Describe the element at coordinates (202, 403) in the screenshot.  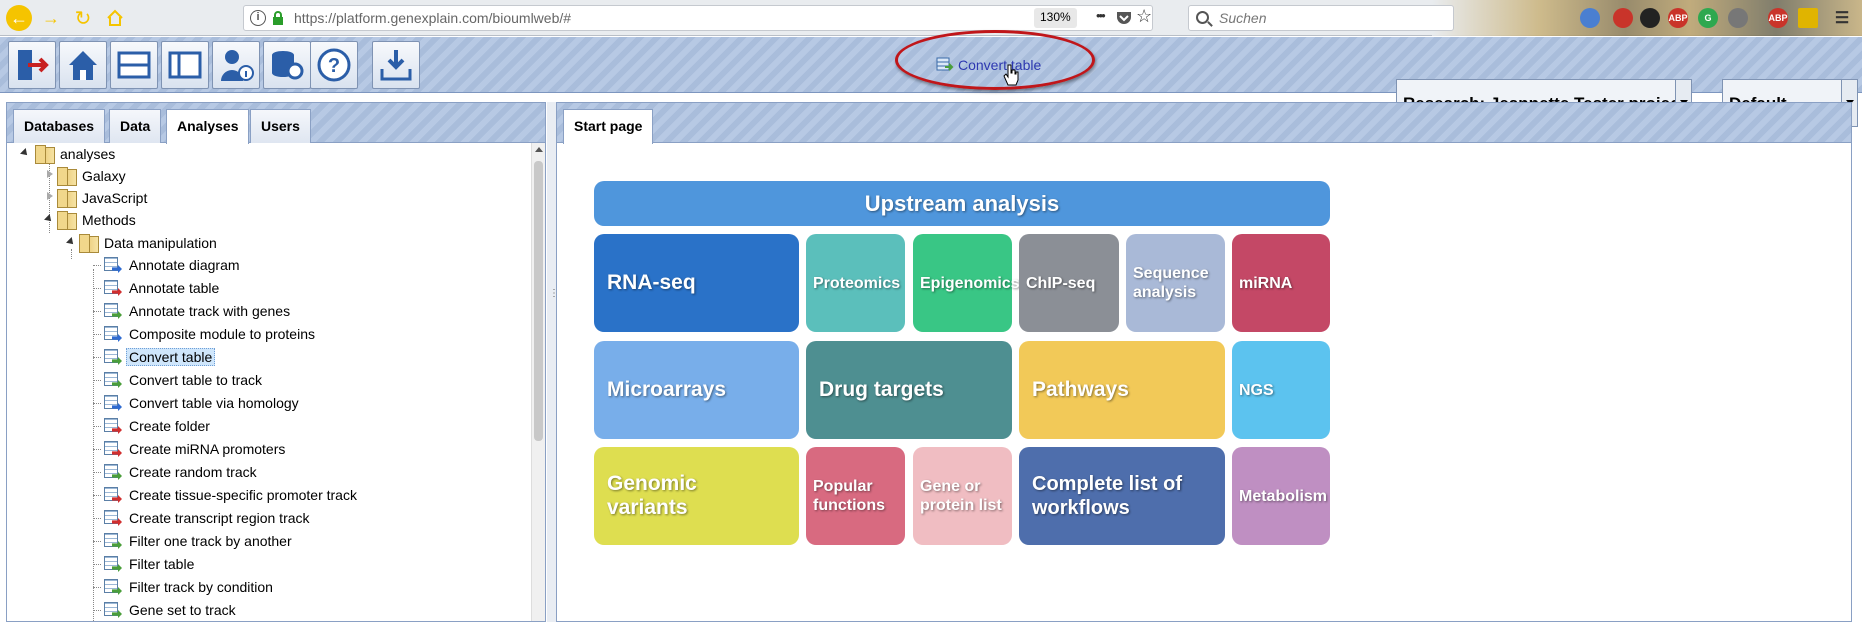
I see `tree-item-convert-table-via-homology: Convert table via homology` at that location.